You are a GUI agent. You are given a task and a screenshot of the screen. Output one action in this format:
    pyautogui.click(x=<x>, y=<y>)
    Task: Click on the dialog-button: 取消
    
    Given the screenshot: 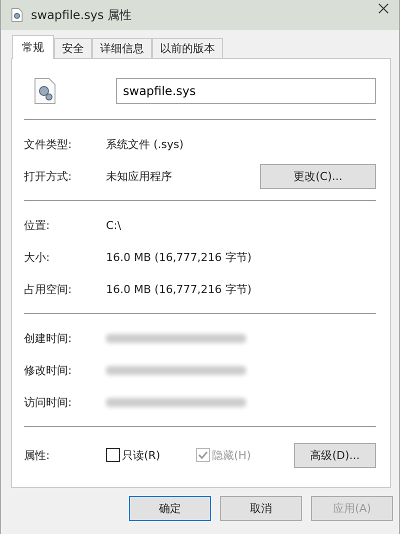 What is the action you would take?
    pyautogui.click(x=261, y=508)
    